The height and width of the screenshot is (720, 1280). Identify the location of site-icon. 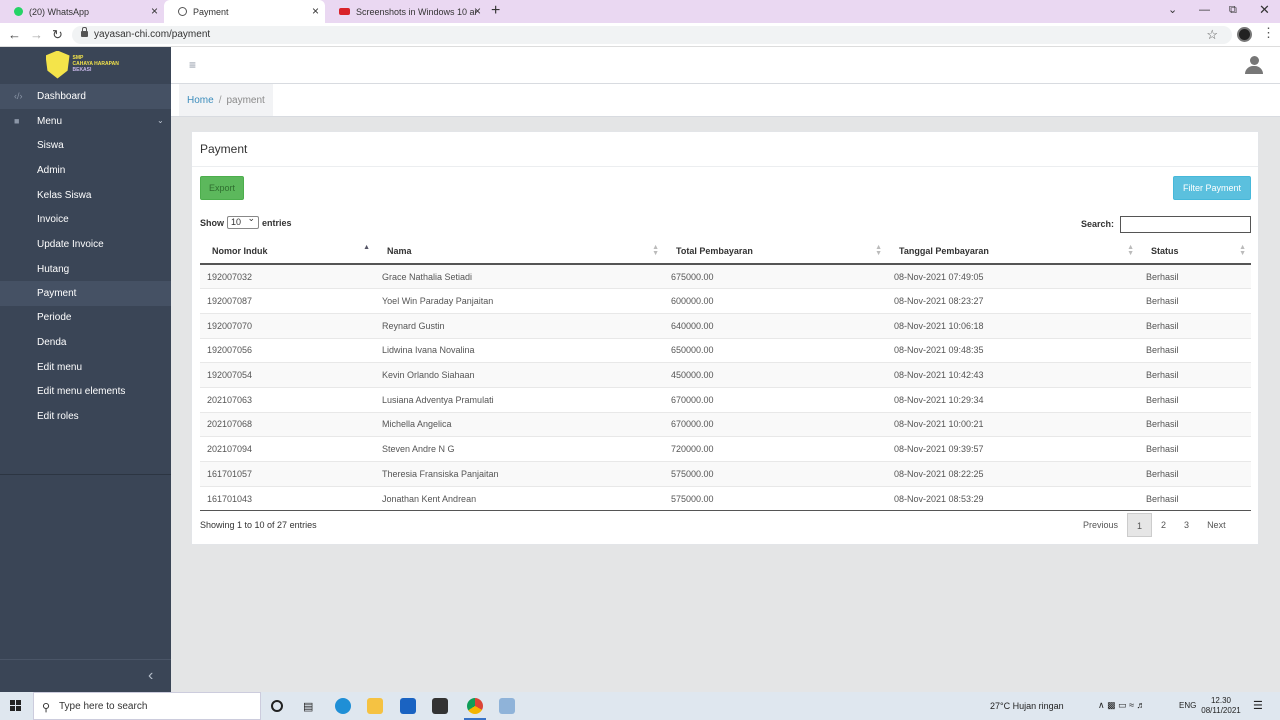
(344, 11).